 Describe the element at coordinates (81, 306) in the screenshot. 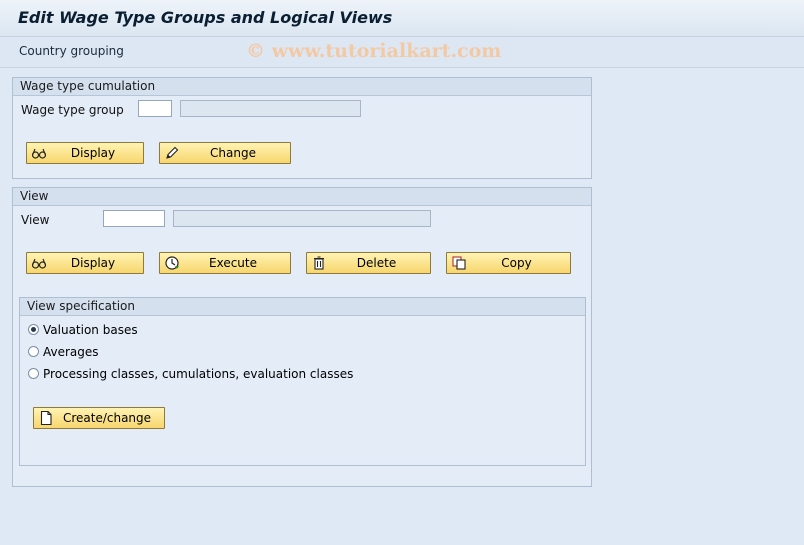

I see `group-title: View specification` at that location.